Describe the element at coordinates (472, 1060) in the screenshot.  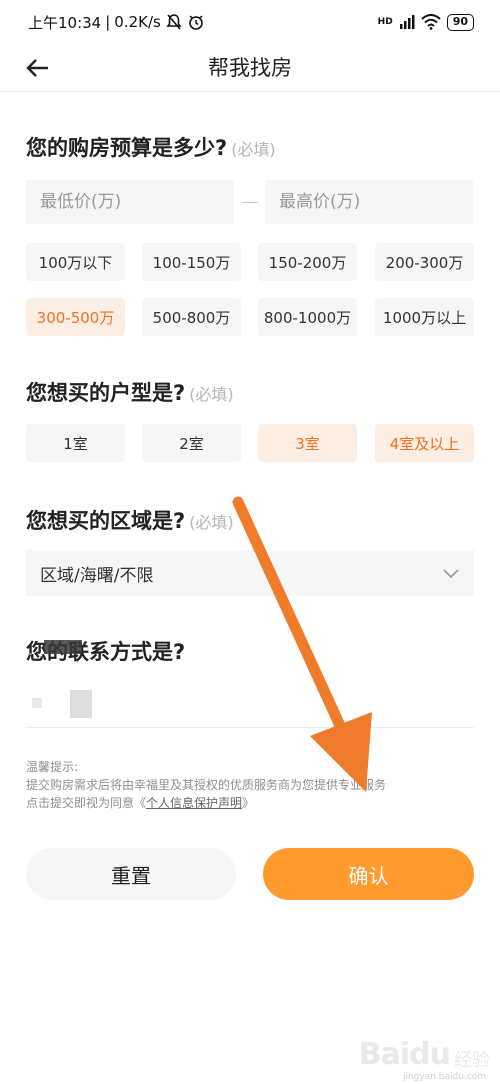
I see `watermark-text: 经验` at that location.